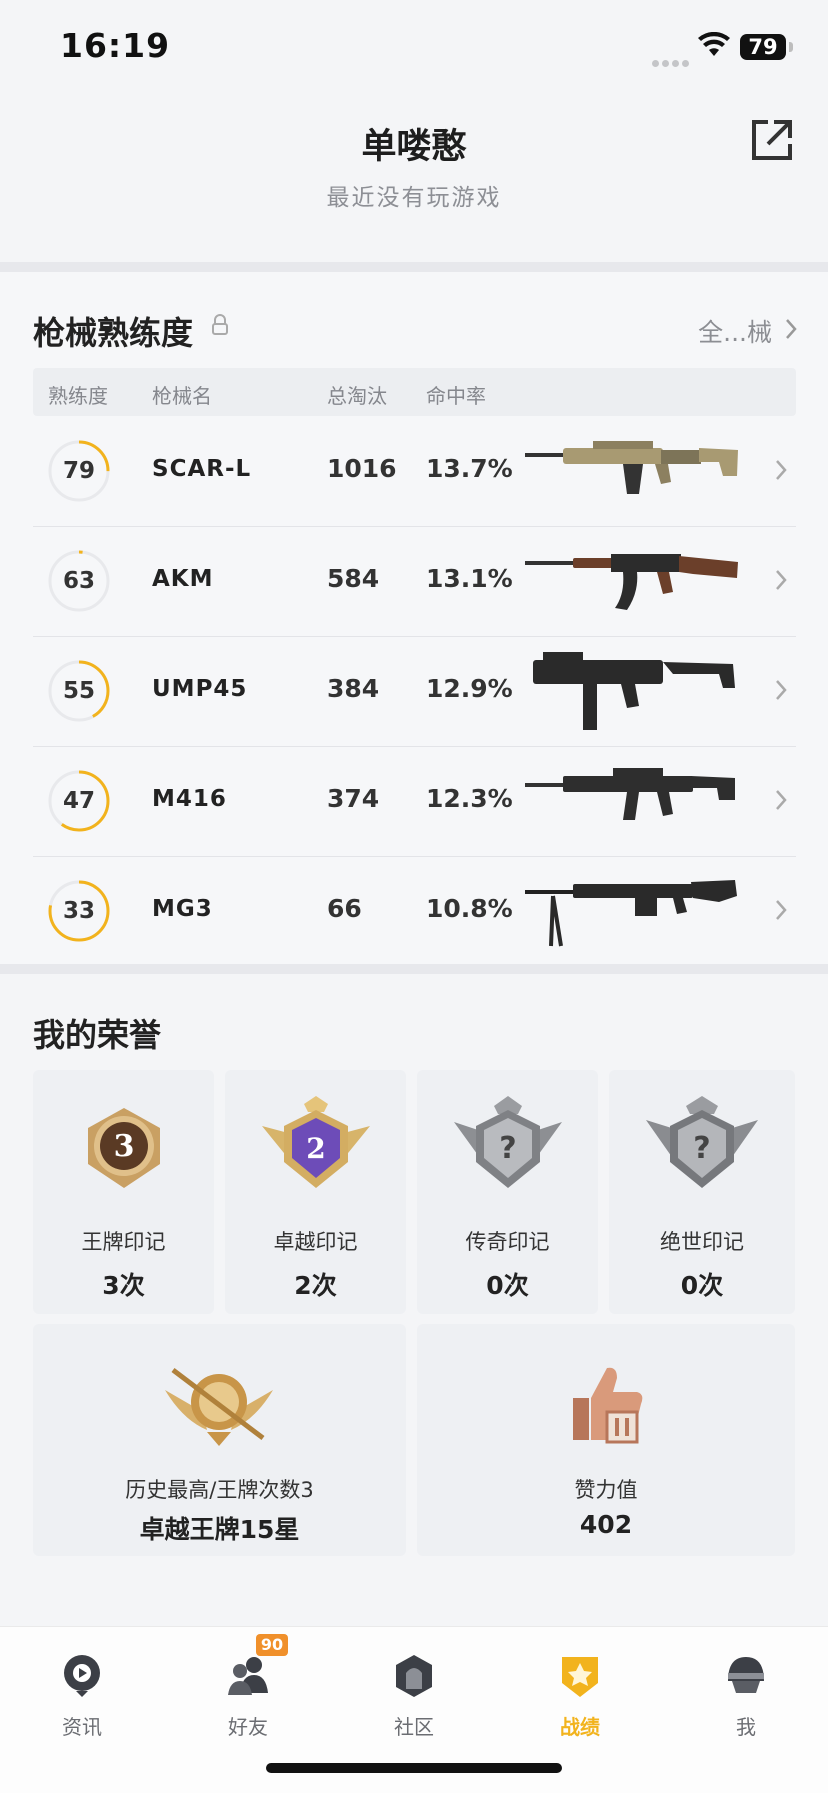 The image size is (828, 1793). I want to click on honor-value: 卓越王牌15星, so click(219, 1529).